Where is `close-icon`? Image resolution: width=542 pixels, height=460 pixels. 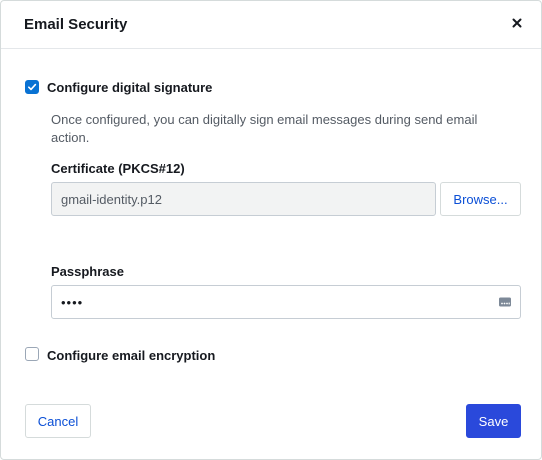
close-icon is located at coordinates (517, 23).